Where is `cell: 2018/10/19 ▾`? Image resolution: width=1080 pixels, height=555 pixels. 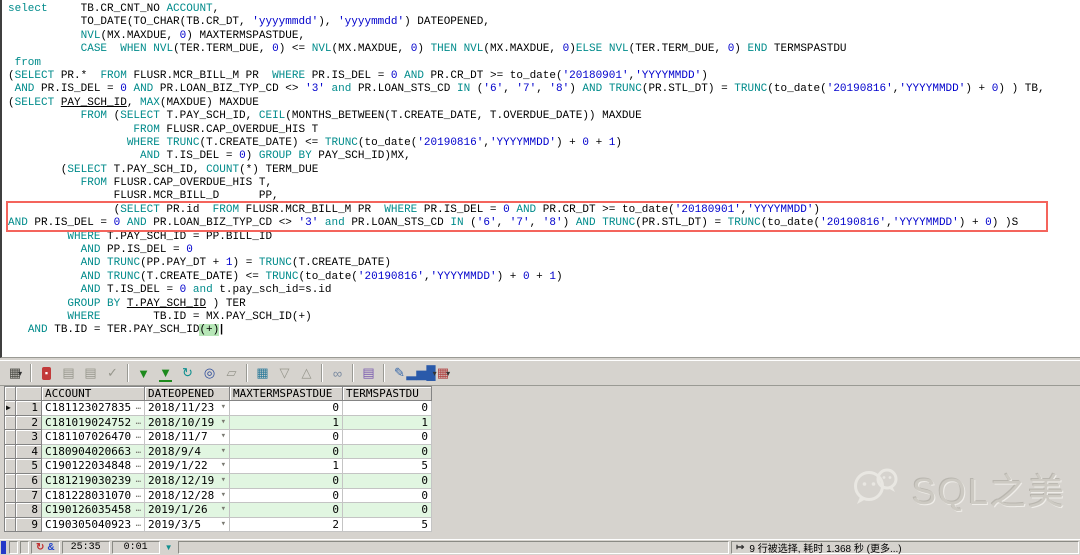
cell: 2018/10/19 ▾ is located at coordinates (187, 423).